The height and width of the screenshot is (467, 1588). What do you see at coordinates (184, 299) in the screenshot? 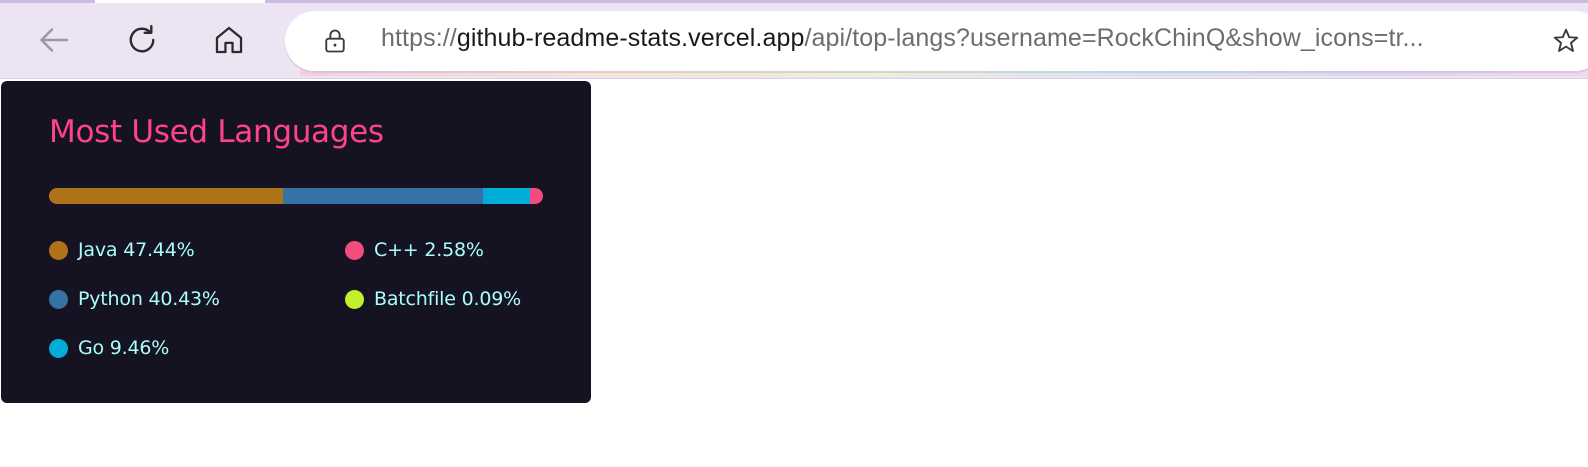
I see `language-percent: 40.43%` at bounding box center [184, 299].